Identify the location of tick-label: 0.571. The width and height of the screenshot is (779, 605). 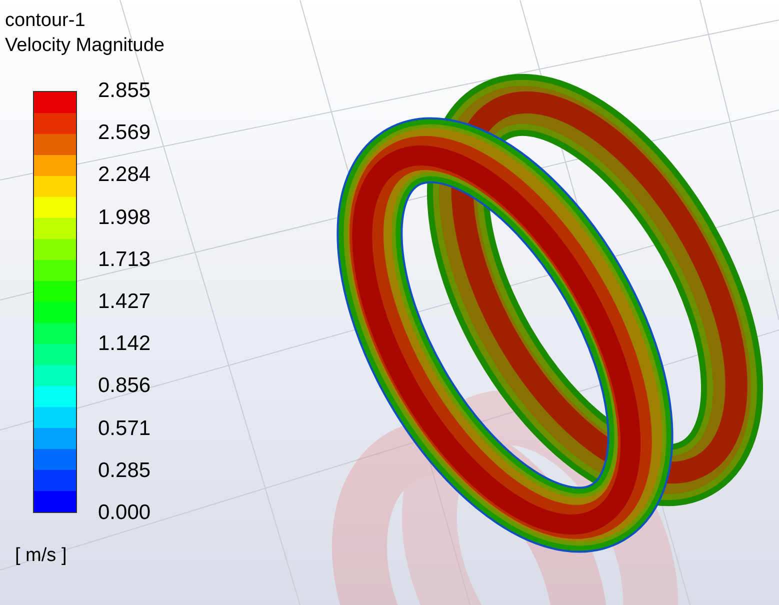
(124, 429).